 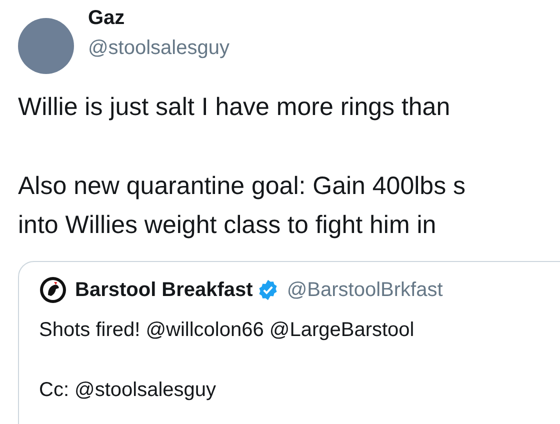 What do you see at coordinates (227, 330) in the screenshot?
I see `quoted-tweet-text: Shots fired! @willcolon66 @LargeBarstool` at bounding box center [227, 330].